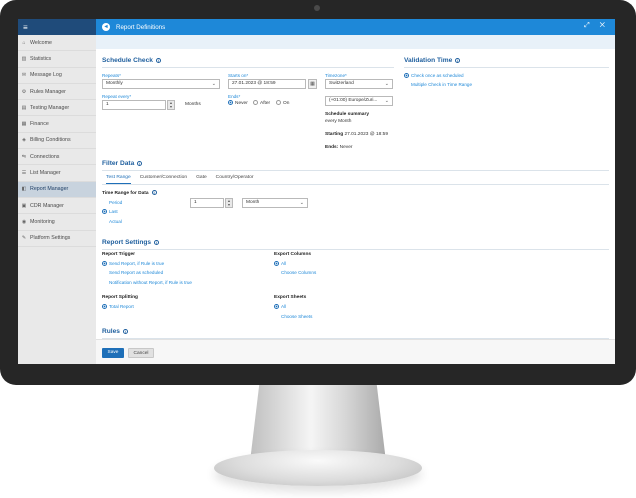  I want to click on validation-option-once: Check once as scheduled, so click(434, 76).